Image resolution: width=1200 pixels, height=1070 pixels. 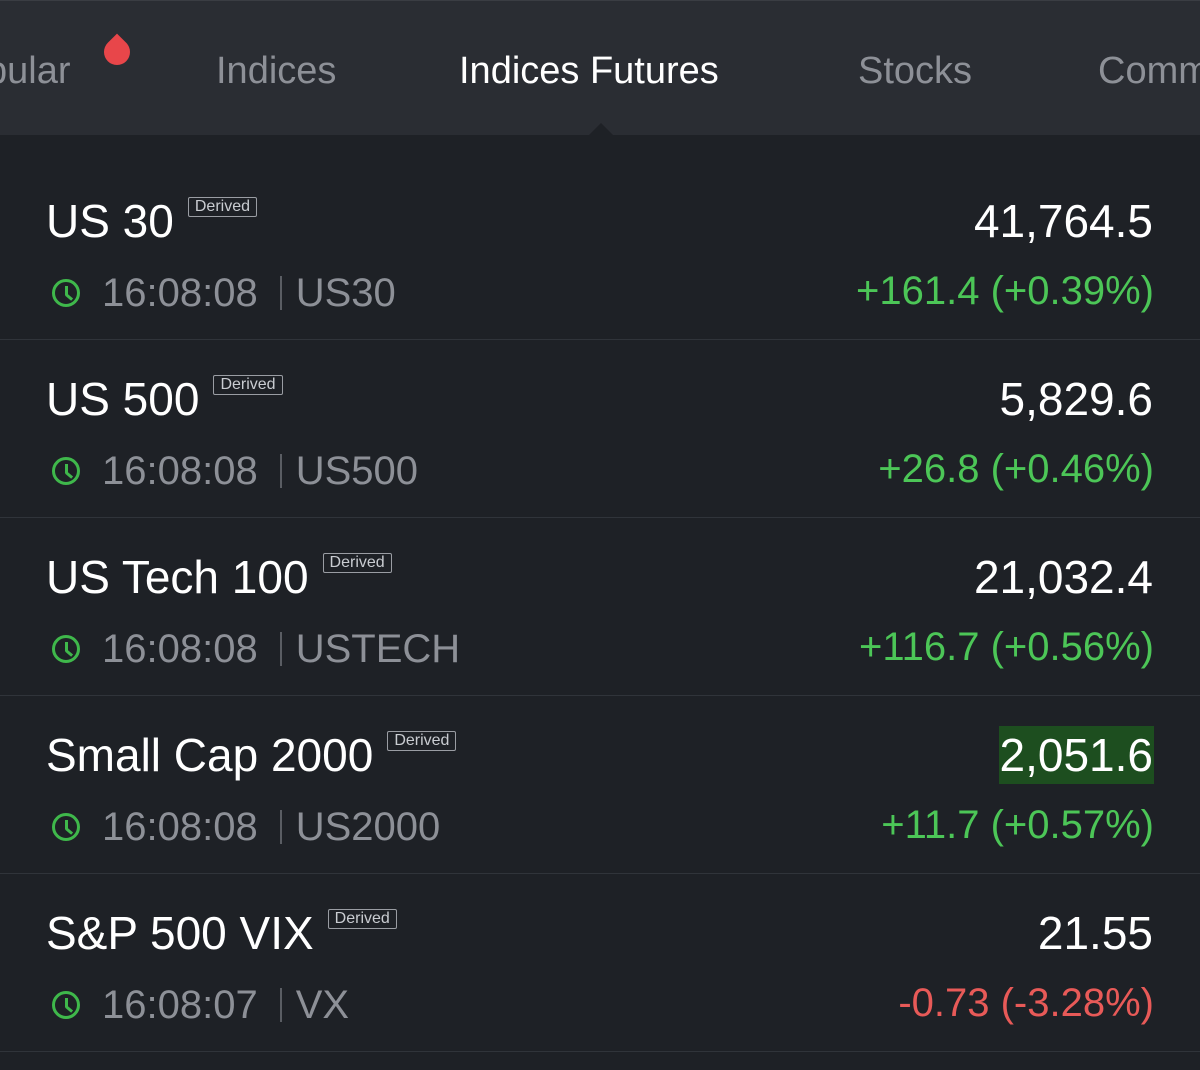 I want to click on instrument-symbol: US2000, so click(x=368, y=827).